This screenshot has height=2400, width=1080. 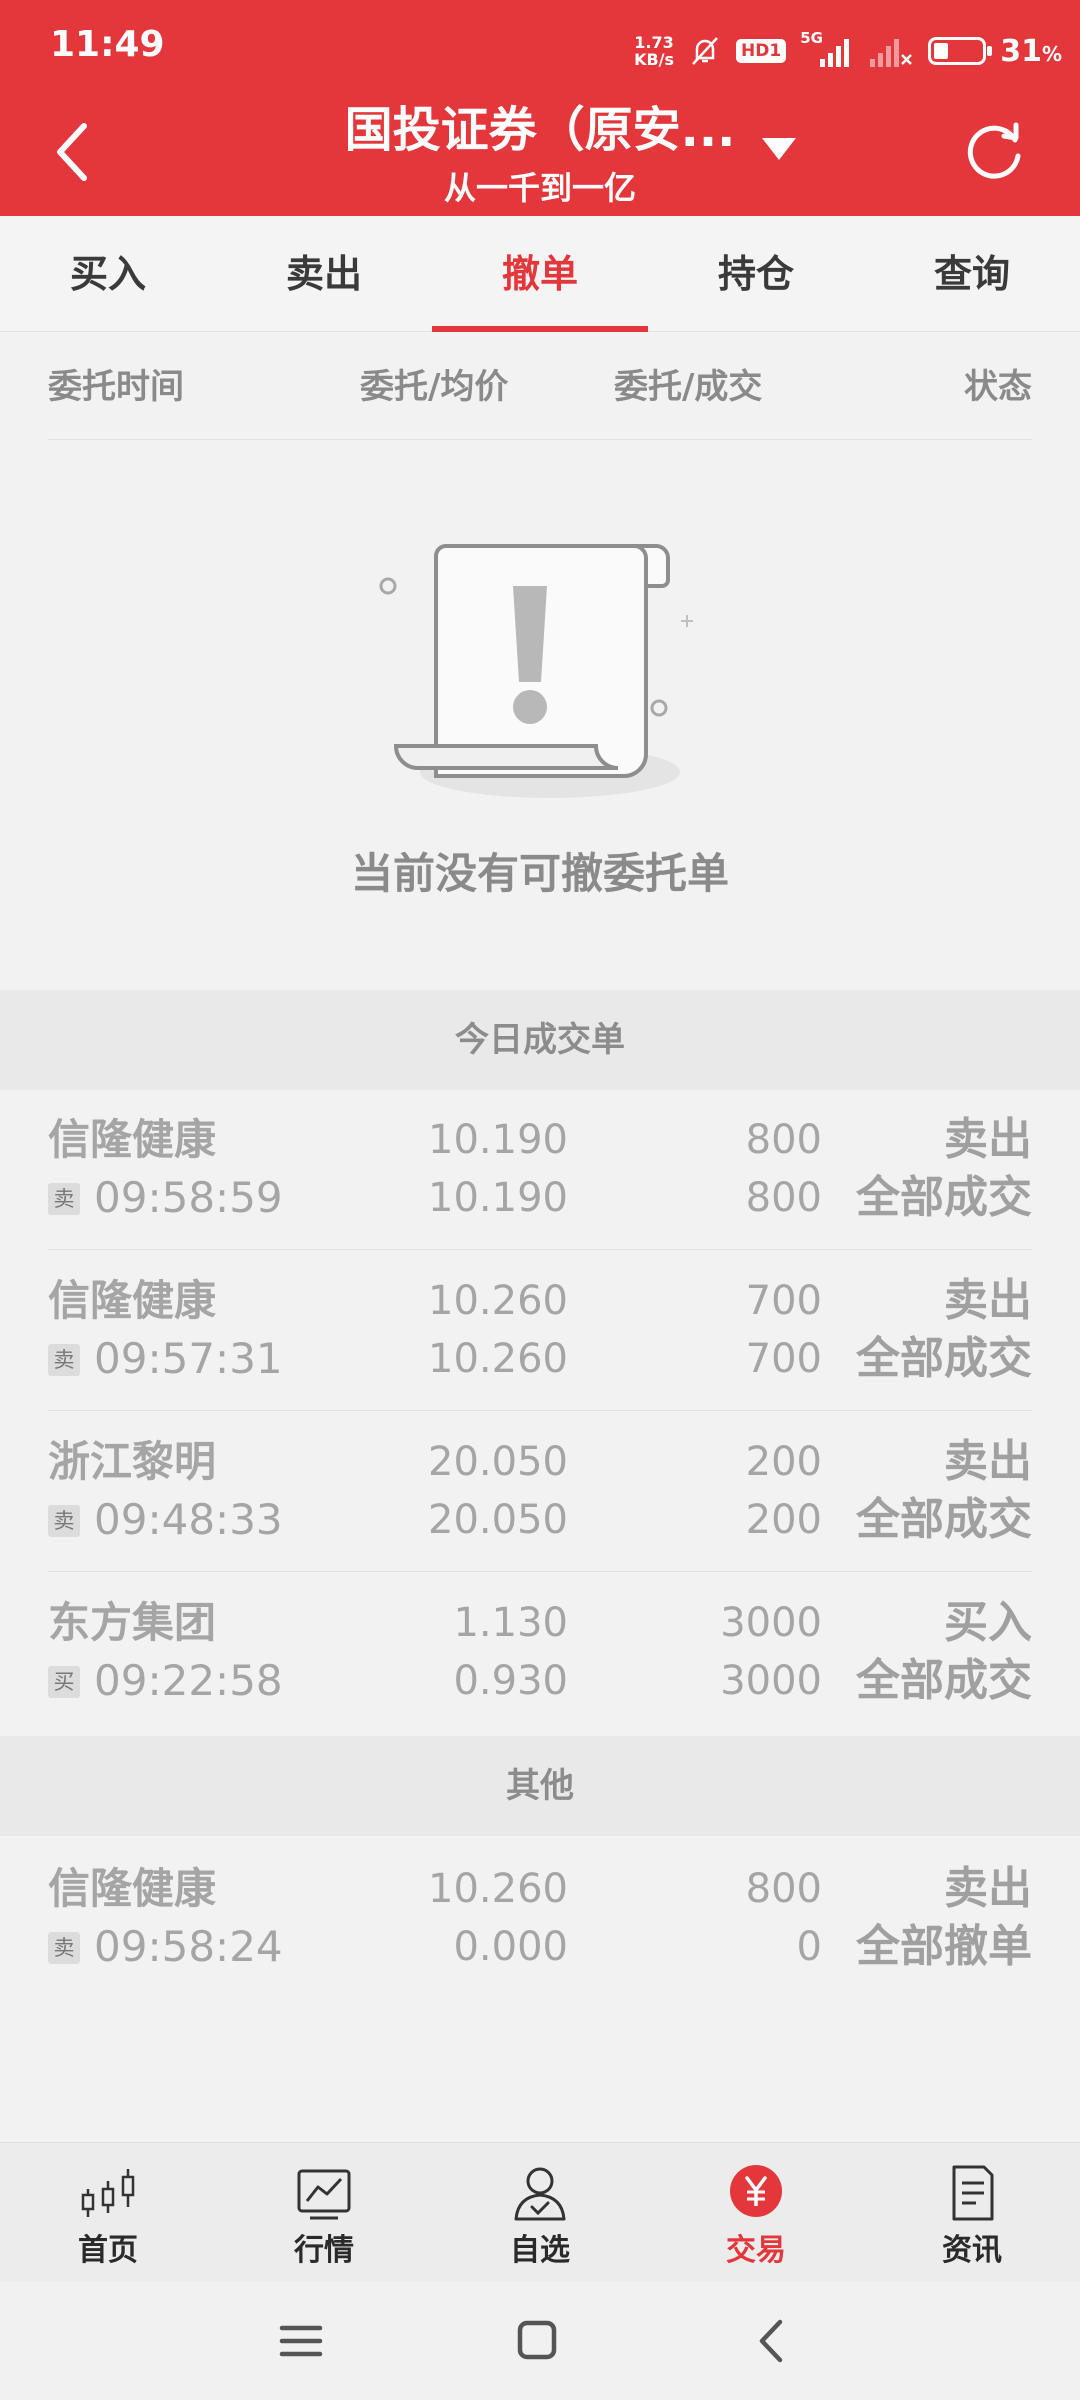 I want to click on tab-holdings: 持仓, so click(x=756, y=274).